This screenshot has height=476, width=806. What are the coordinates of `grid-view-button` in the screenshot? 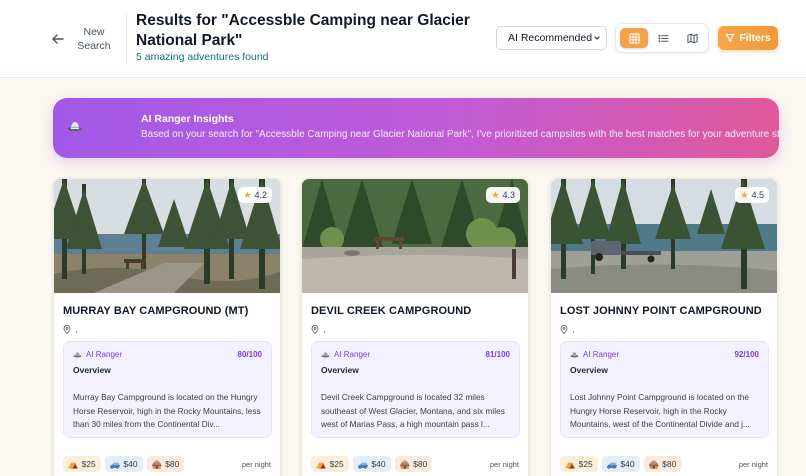 It's located at (634, 38).